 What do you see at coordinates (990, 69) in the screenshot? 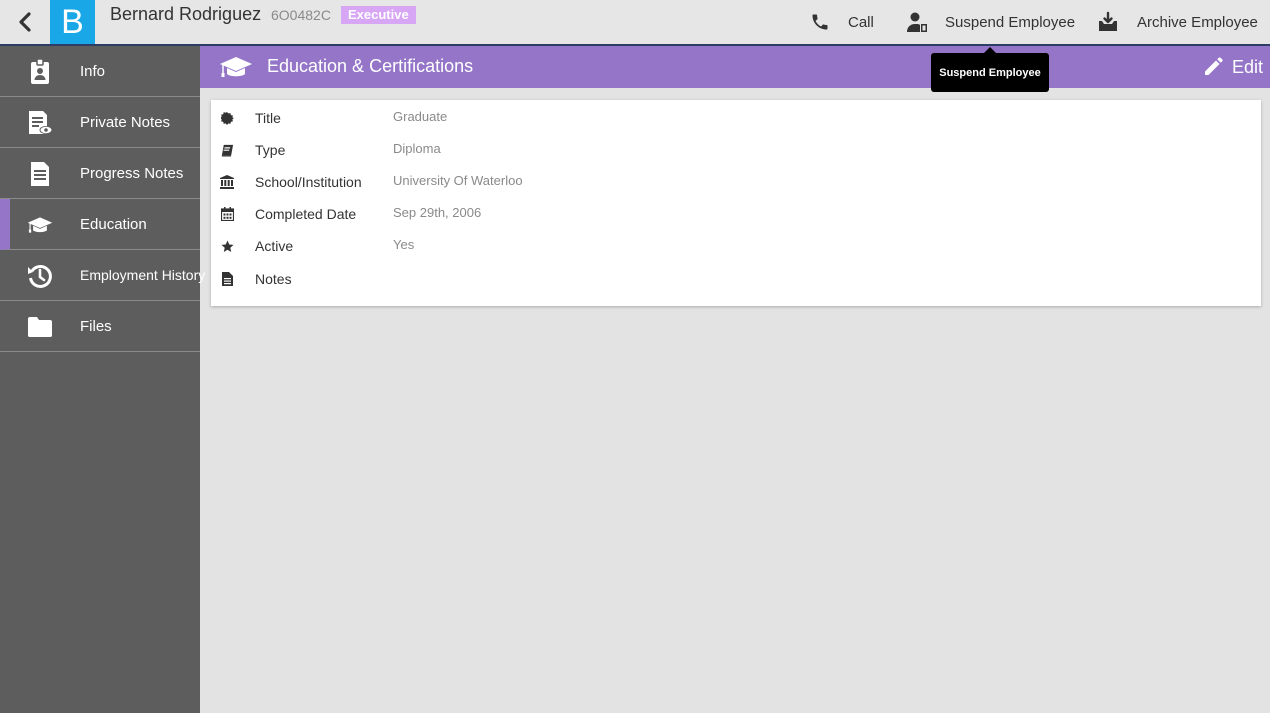
I see `suspend-tooltip: Suspend Employee` at bounding box center [990, 69].